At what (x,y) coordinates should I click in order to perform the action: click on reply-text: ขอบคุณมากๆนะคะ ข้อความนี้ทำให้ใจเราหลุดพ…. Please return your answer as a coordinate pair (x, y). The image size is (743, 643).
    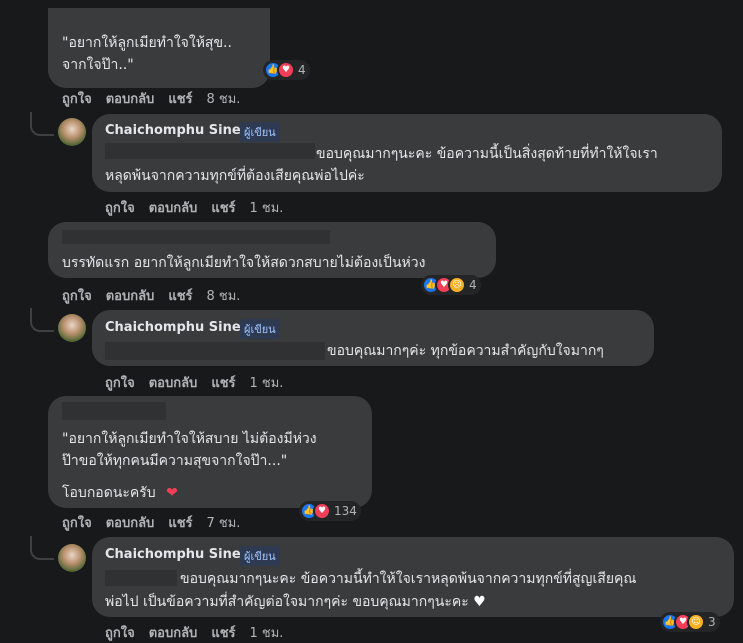
    Looking at the image, I should click on (408, 579).